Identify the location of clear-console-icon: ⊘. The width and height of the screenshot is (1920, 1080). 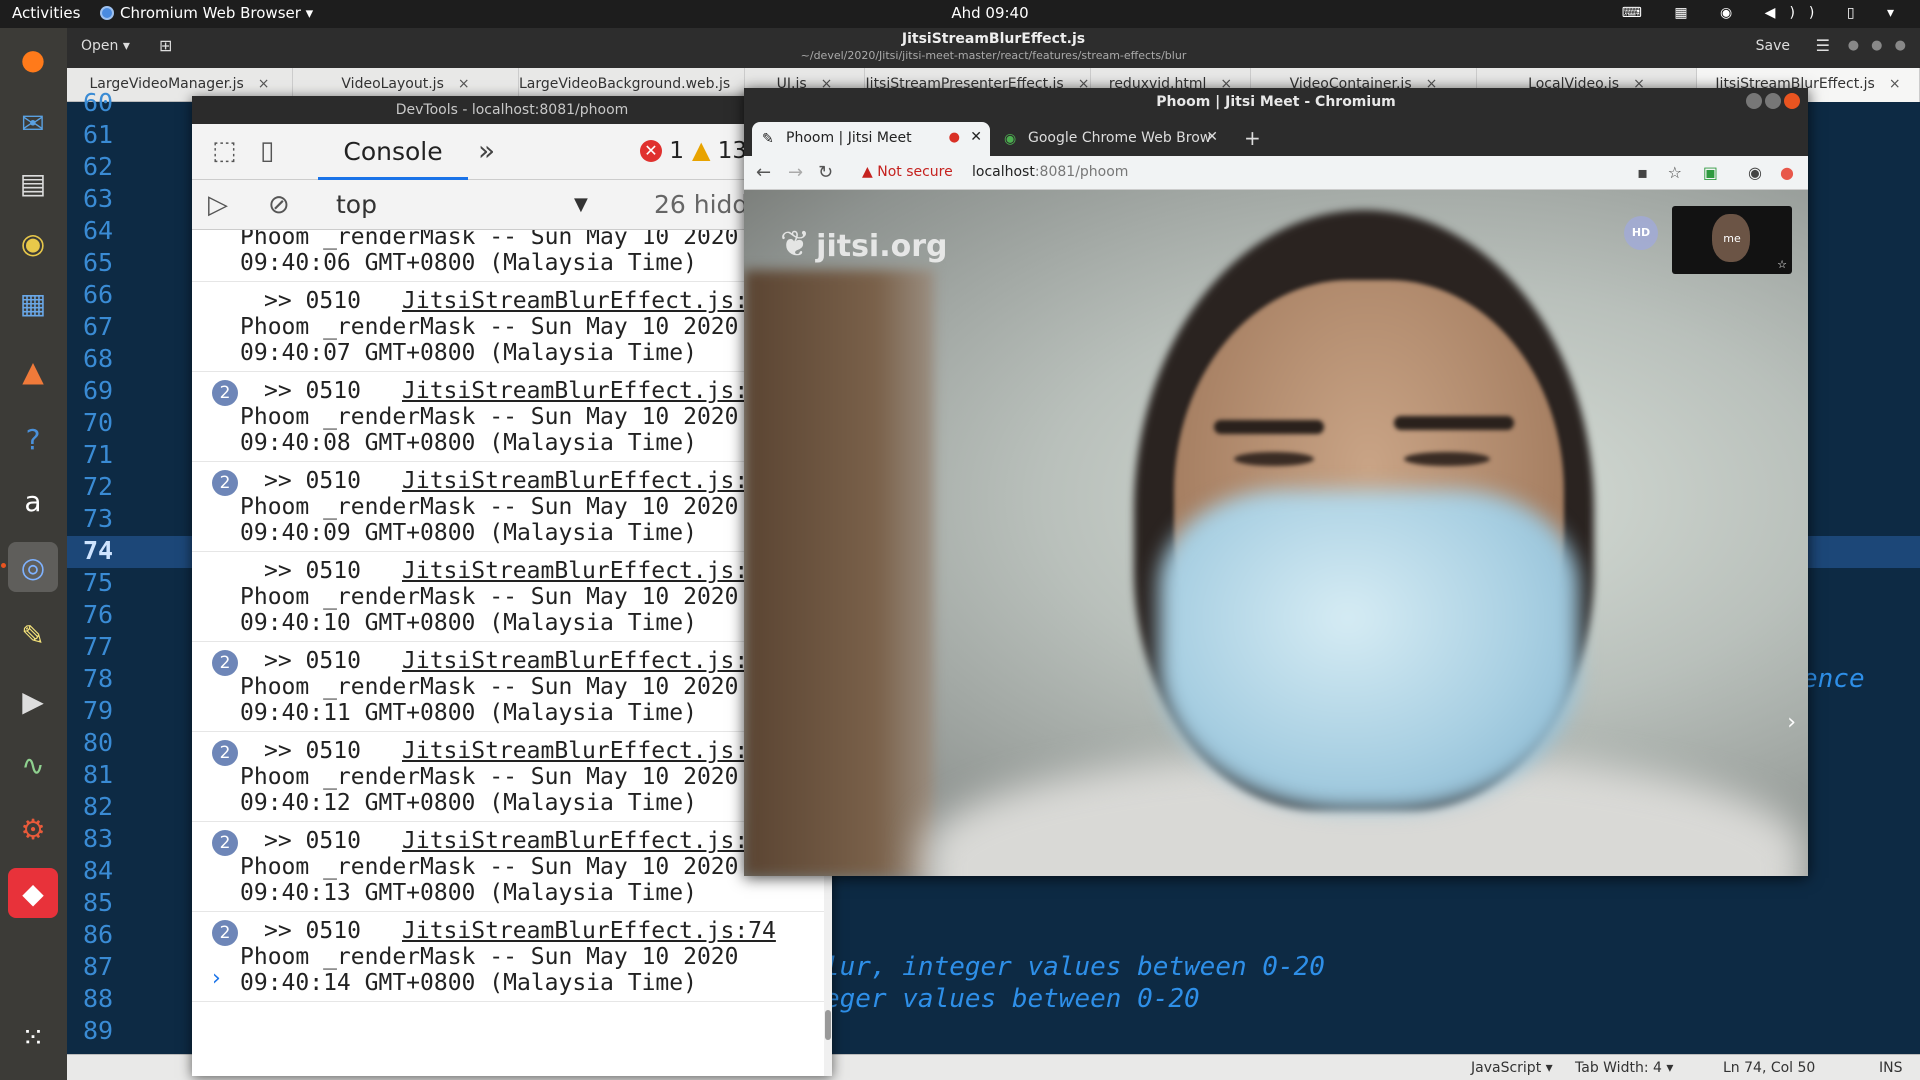
(279, 205).